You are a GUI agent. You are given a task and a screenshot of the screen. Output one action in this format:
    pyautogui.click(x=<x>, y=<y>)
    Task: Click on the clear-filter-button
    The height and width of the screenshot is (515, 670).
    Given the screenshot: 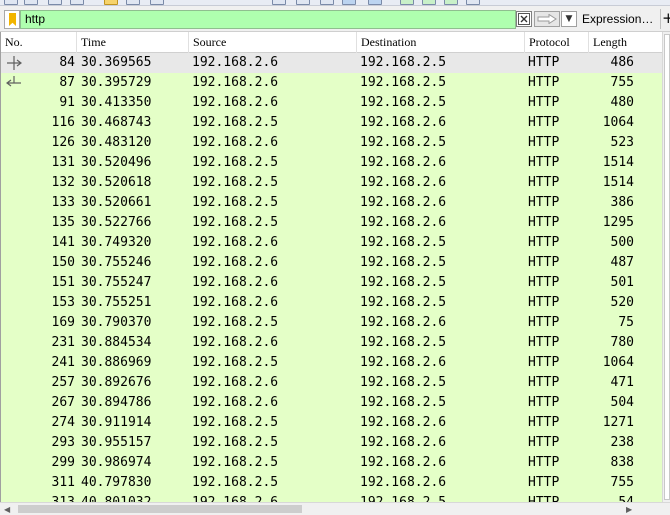 What is the action you would take?
    pyautogui.click(x=524, y=19)
    